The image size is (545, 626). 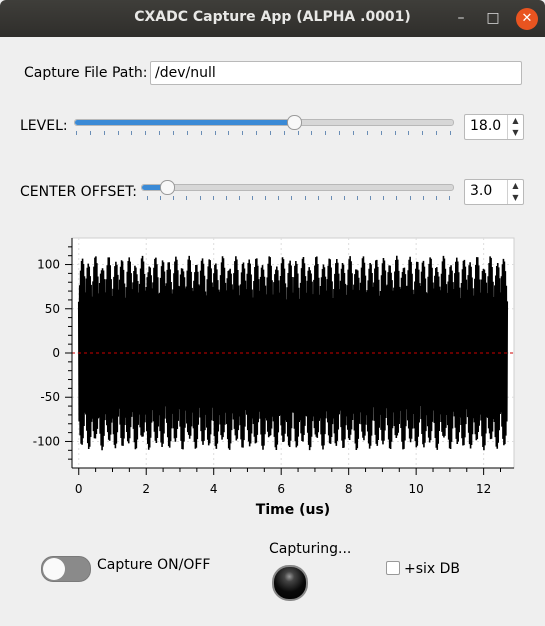 I want to click on center-offset-value: 3.0, so click(x=481, y=191).